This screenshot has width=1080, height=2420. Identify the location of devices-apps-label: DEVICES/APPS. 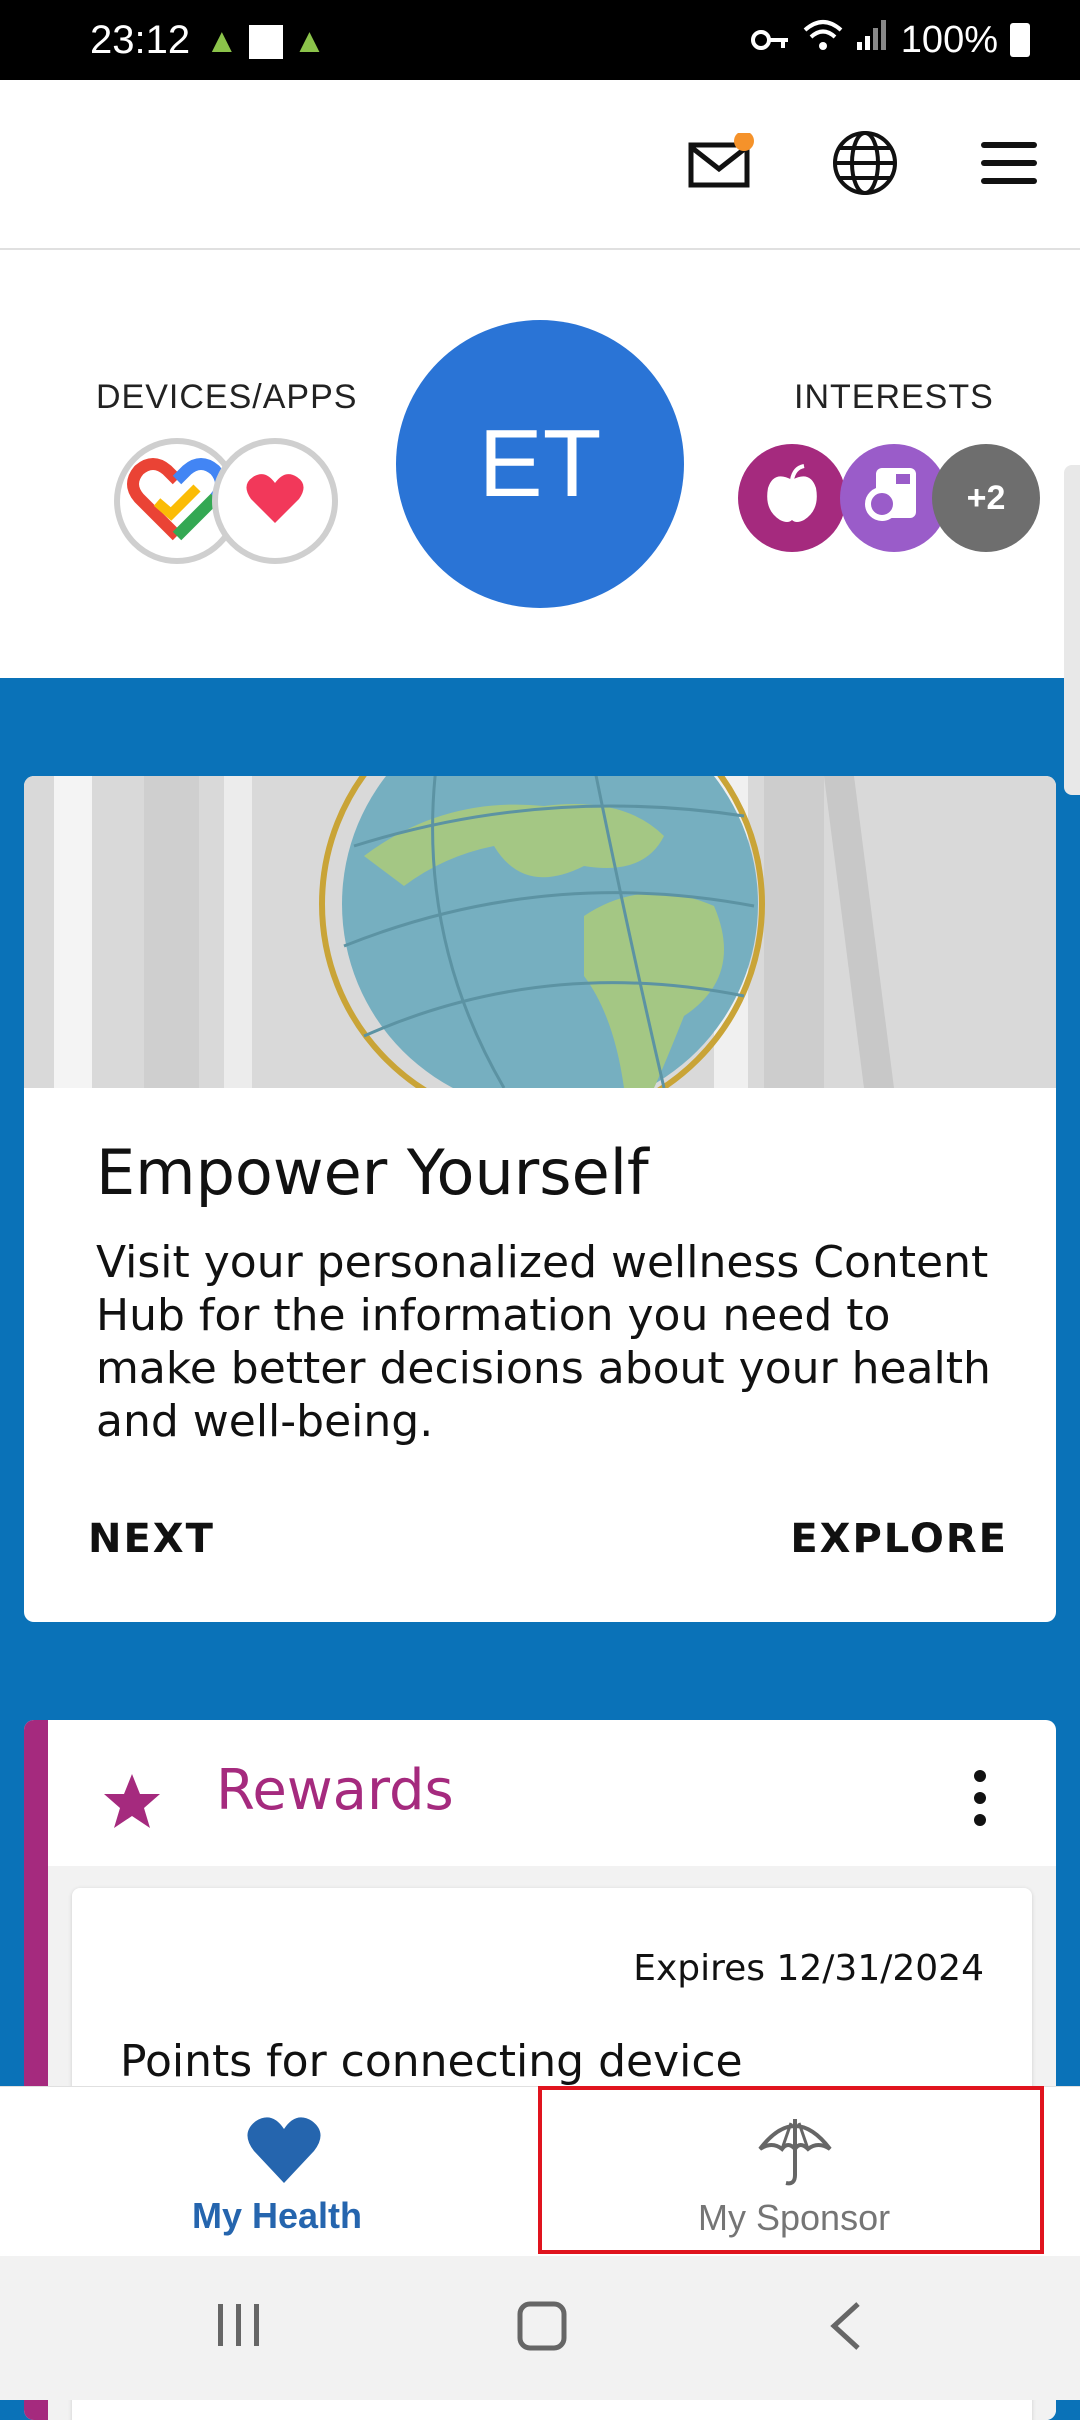
(227, 397).